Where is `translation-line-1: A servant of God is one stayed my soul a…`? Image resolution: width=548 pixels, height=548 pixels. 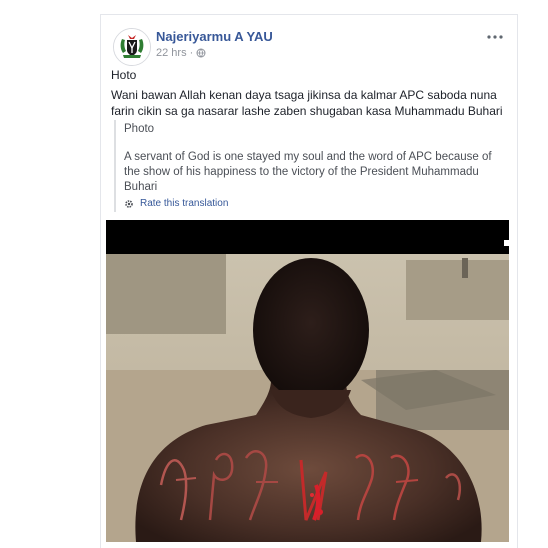
translation-line-1: A servant of God is one stayed my soul a… is located at coordinates (308, 157).